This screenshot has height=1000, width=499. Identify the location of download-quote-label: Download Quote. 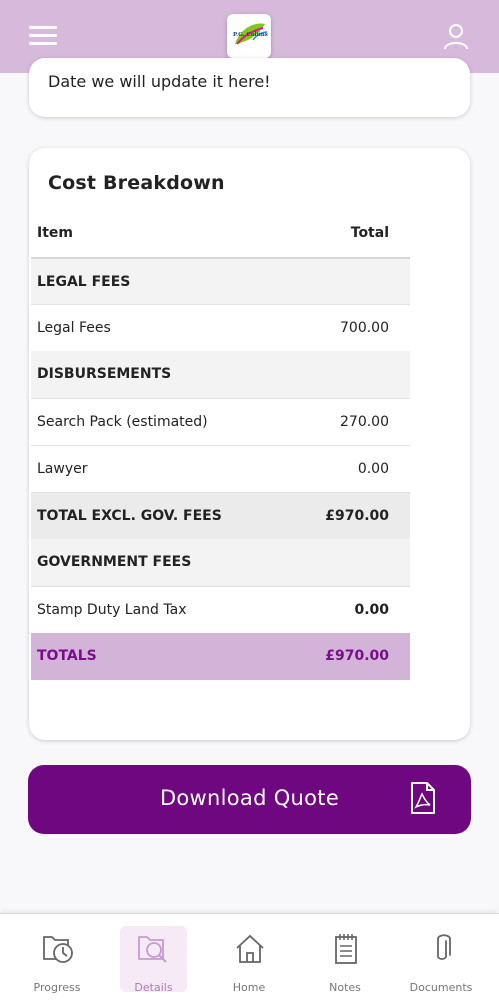
(249, 798).